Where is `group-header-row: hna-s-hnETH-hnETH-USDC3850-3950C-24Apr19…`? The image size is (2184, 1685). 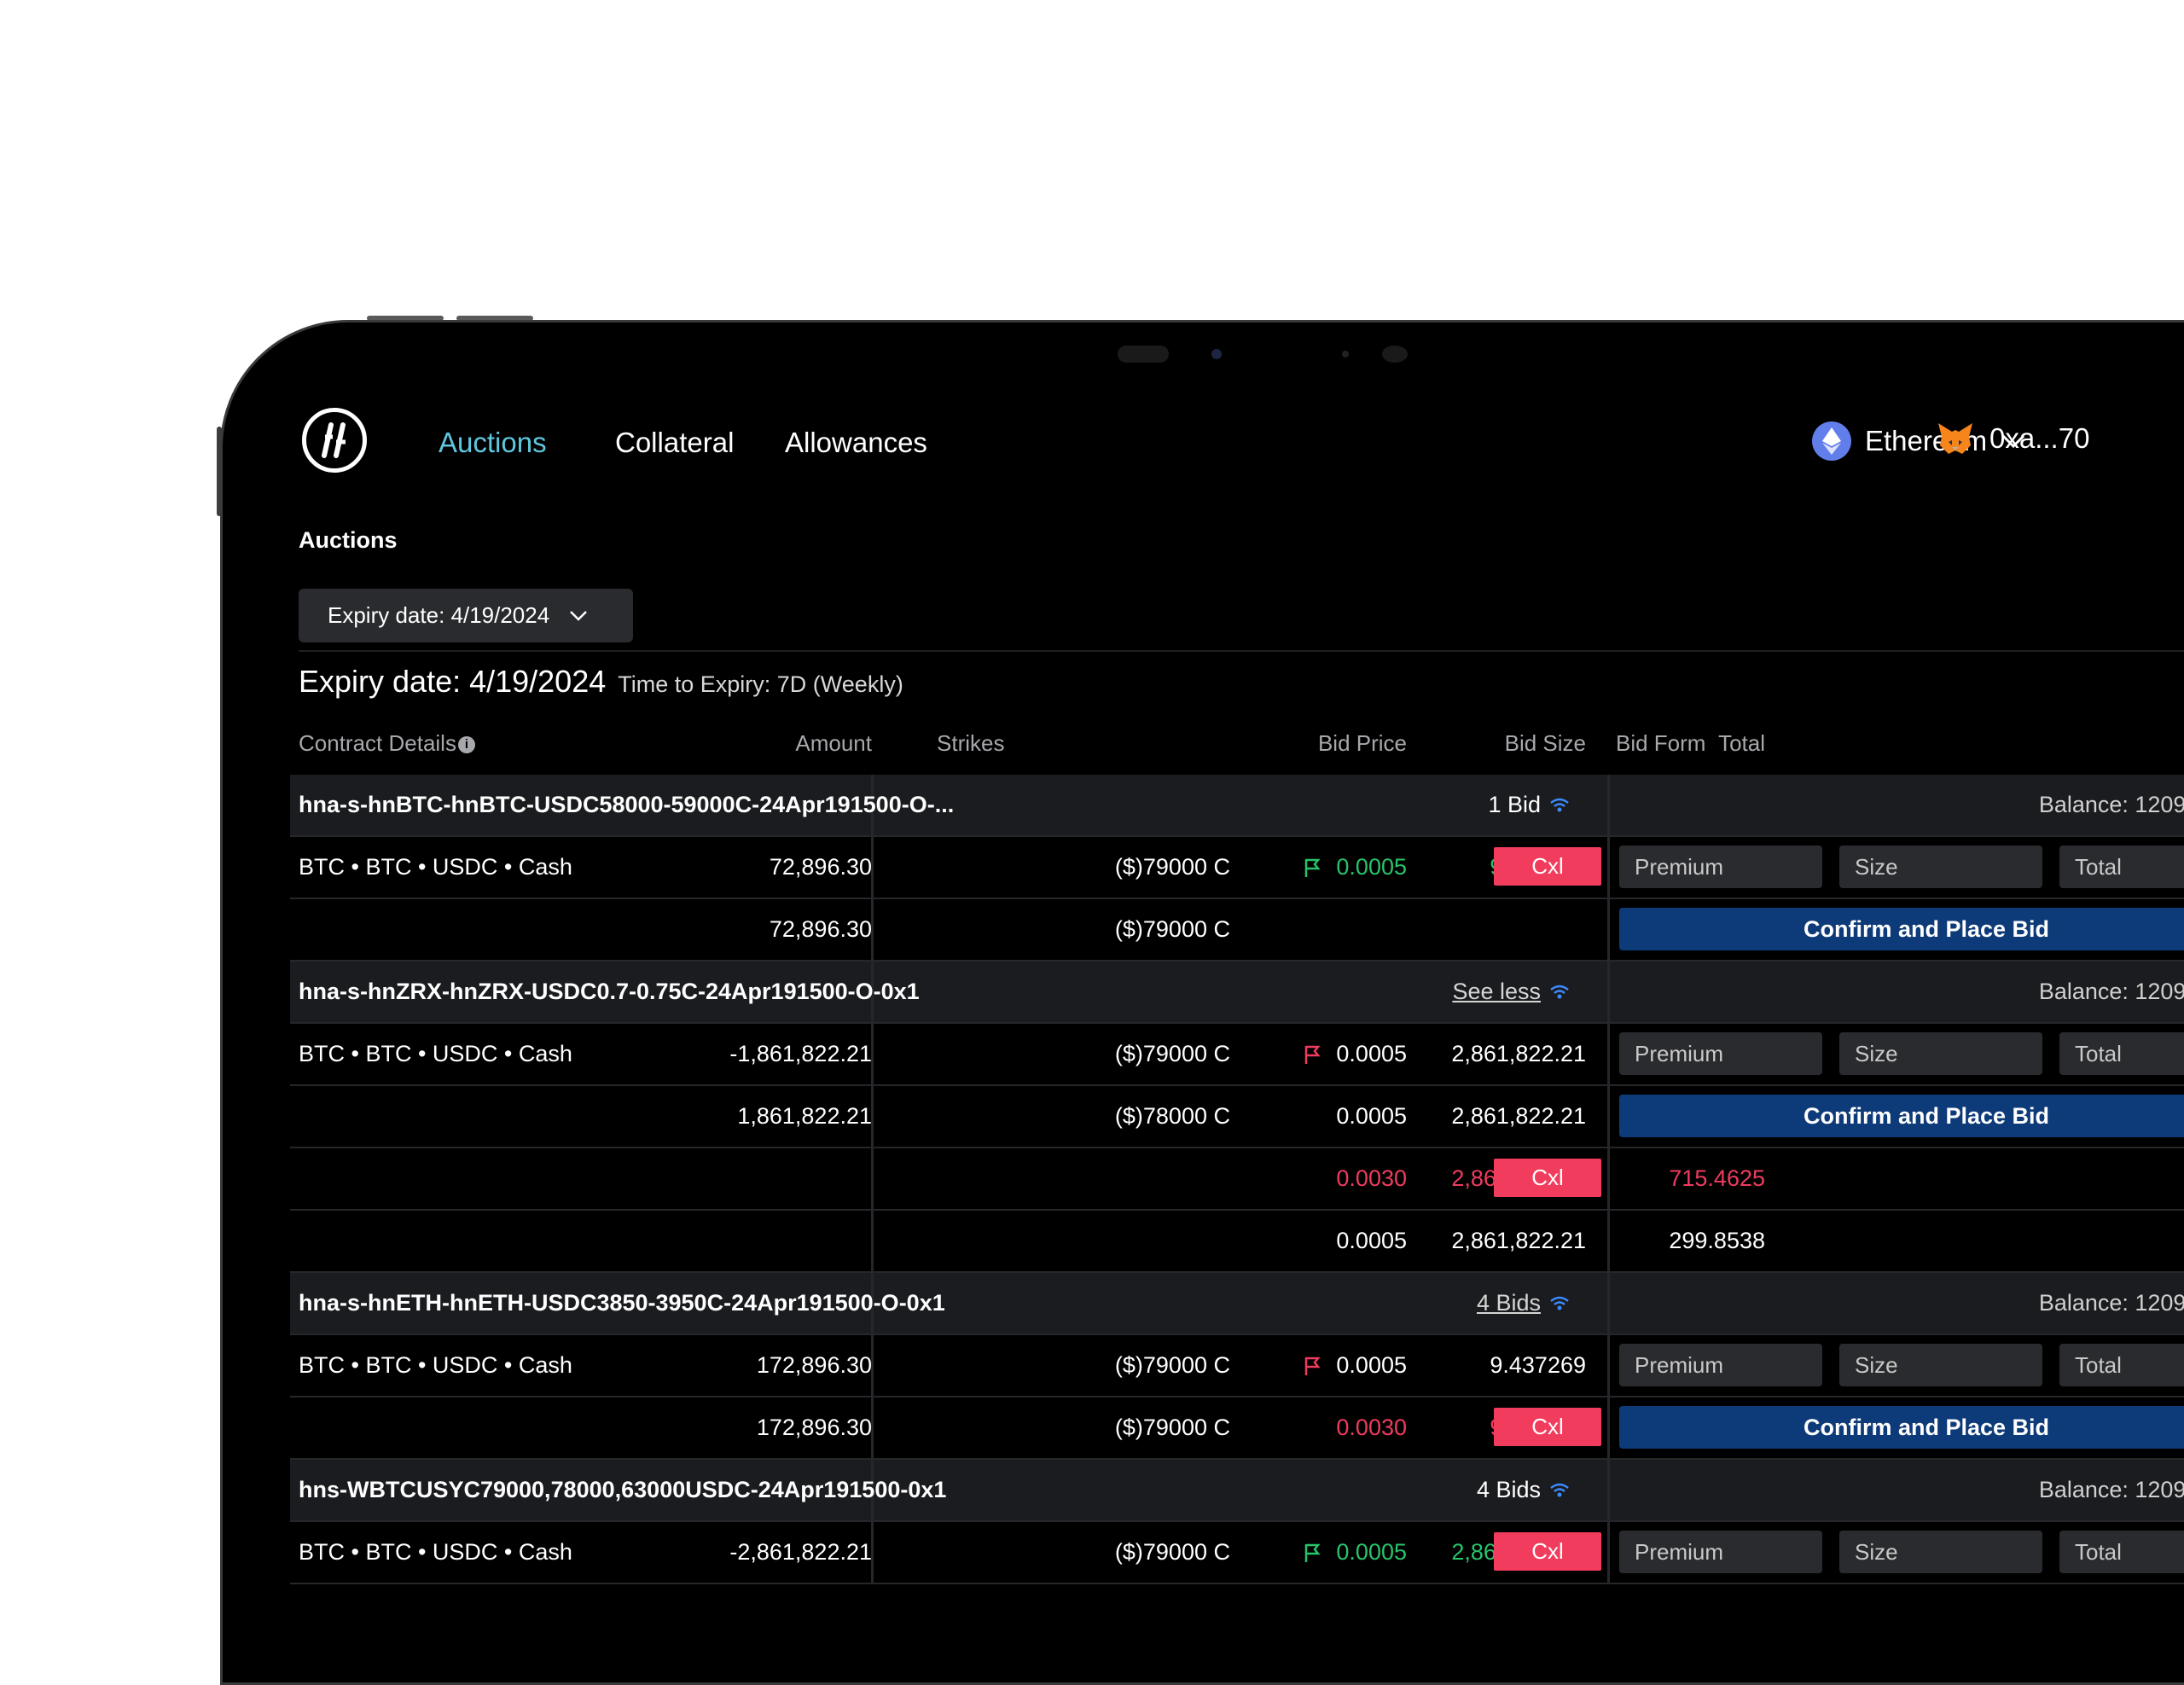 group-header-row: hna-s-hnETH-hnETH-USDC3850-3950C-24Apr19… is located at coordinates (1237, 1304).